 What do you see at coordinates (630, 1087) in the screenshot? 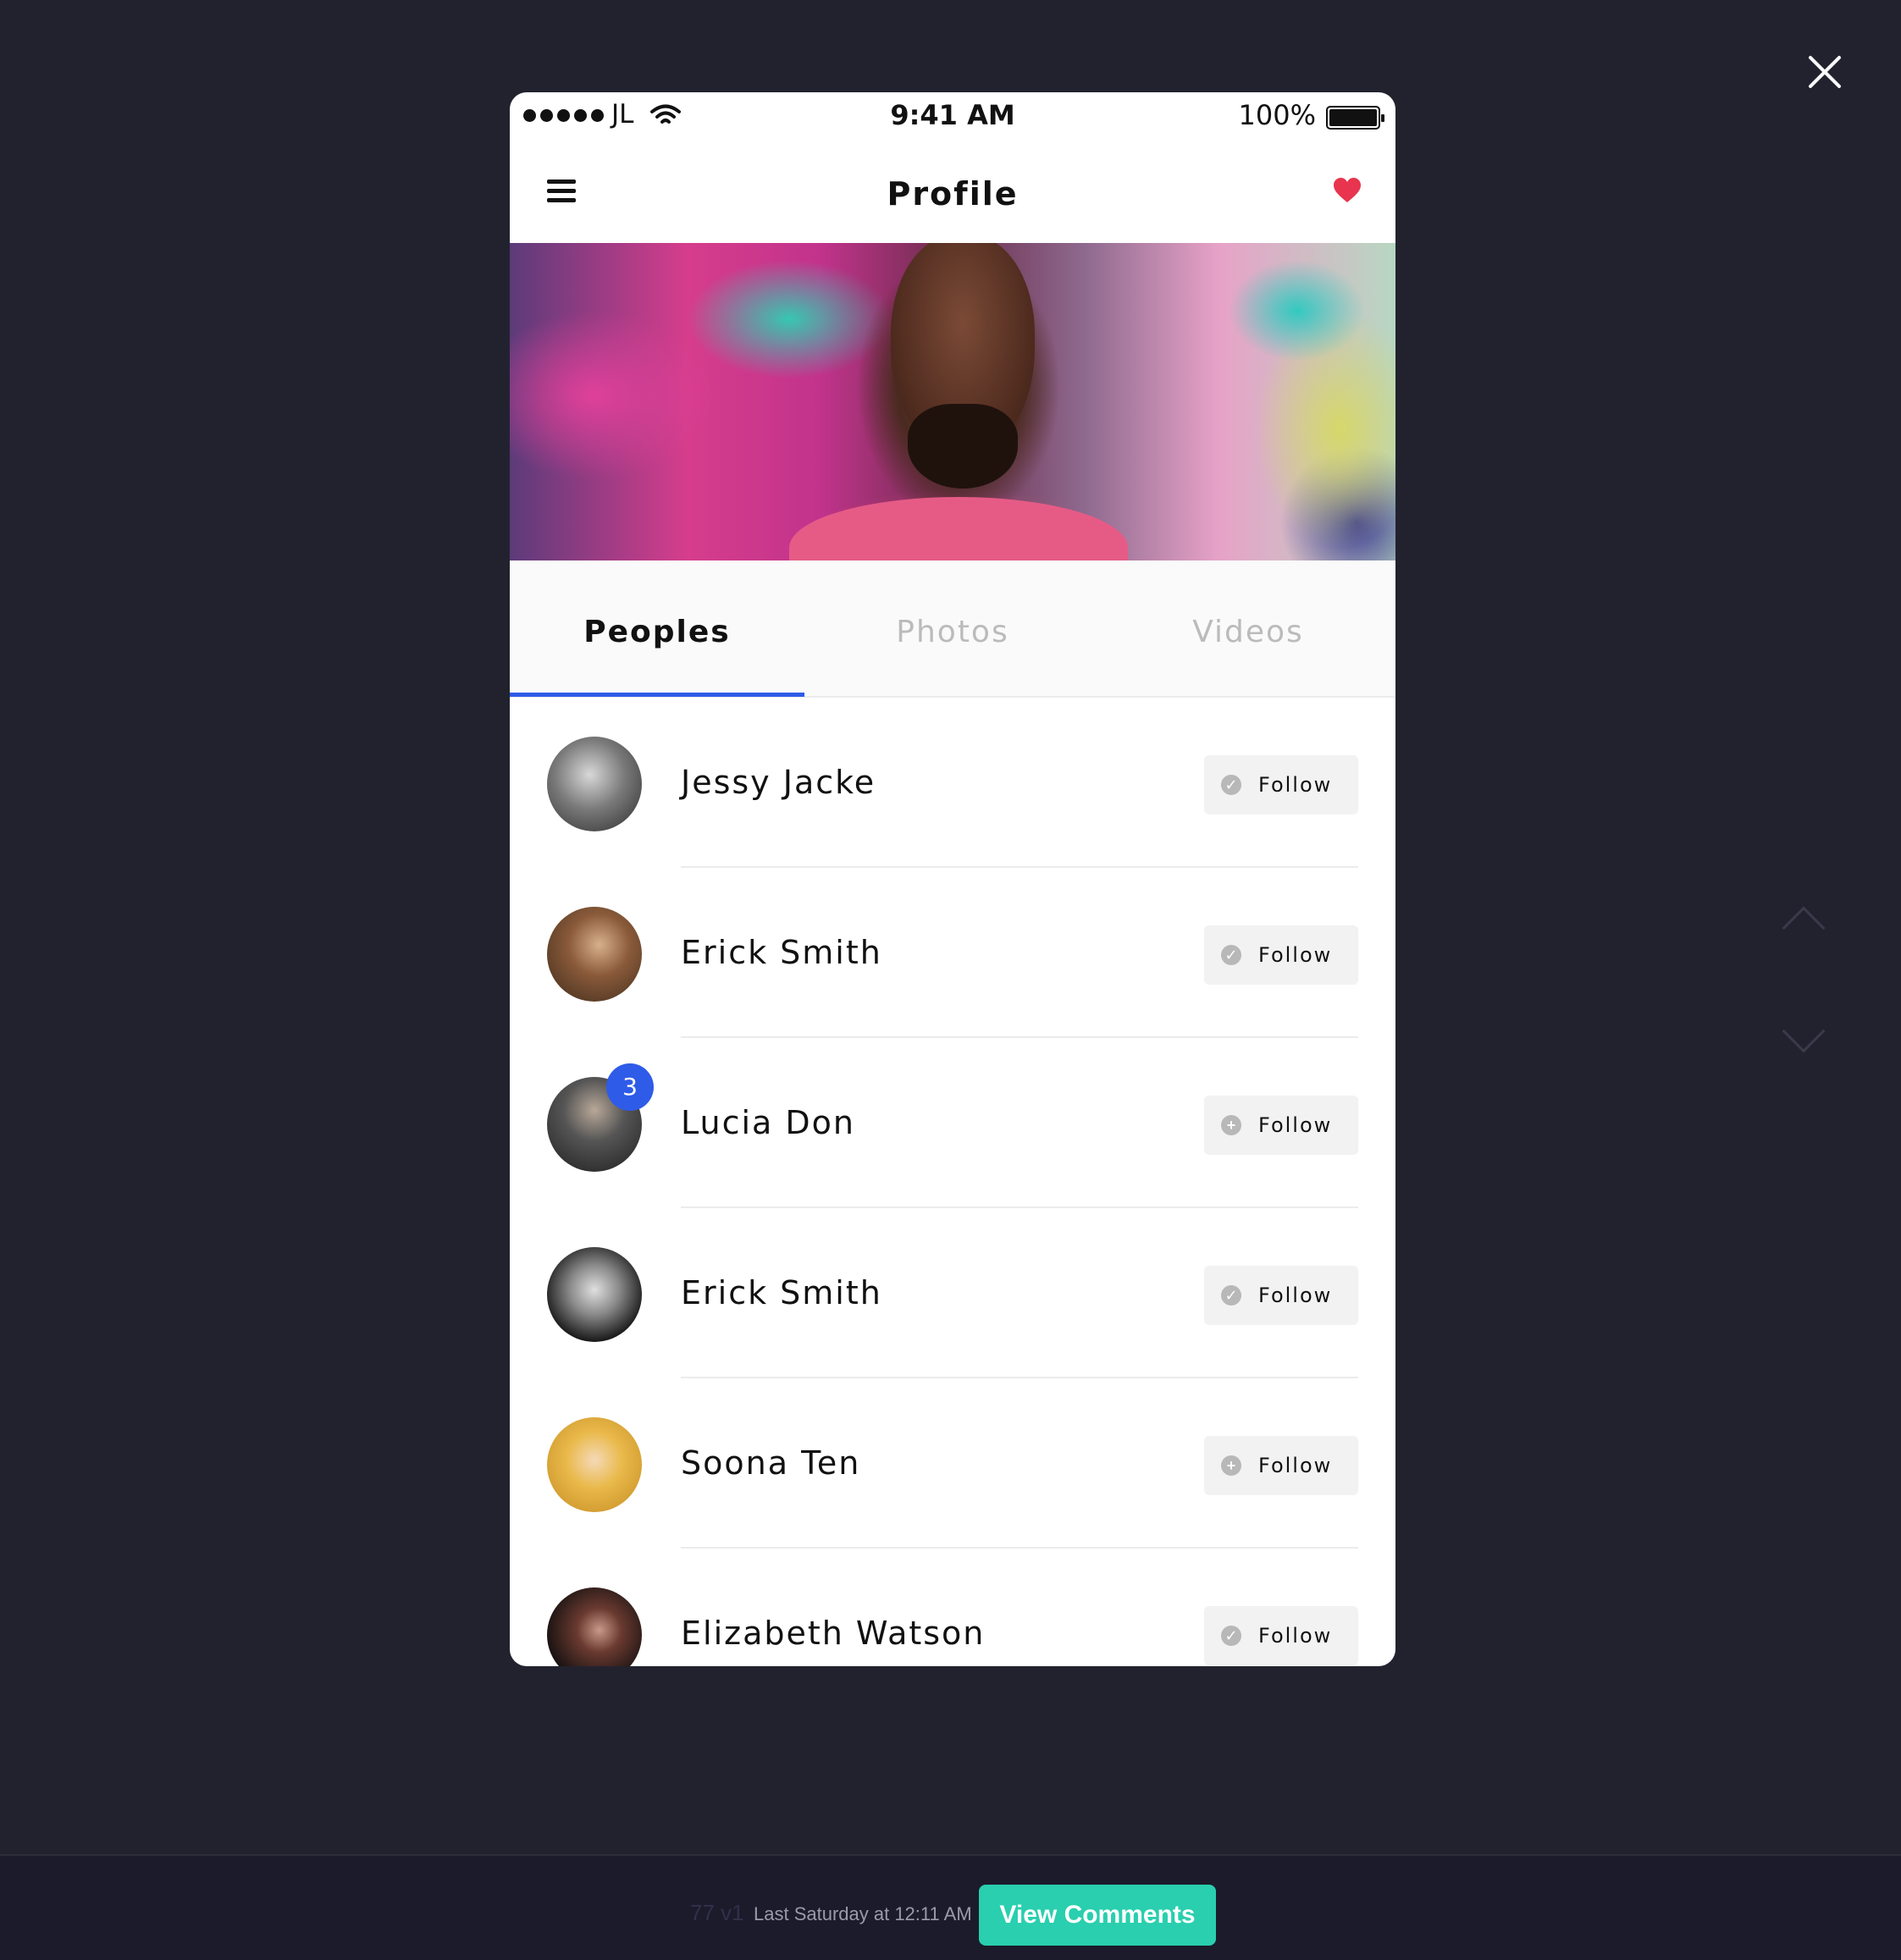
I see `notification-badge: 3` at bounding box center [630, 1087].